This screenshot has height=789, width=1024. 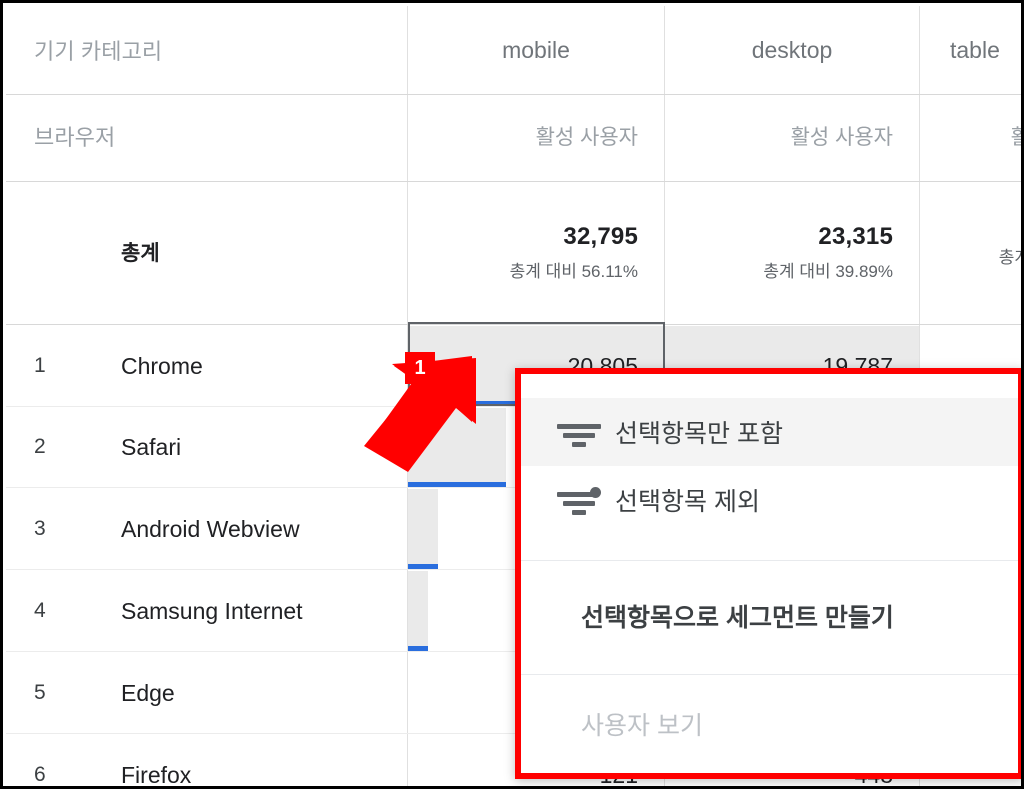 What do you see at coordinates (148, 692) in the screenshot?
I see `row-name: Edge` at bounding box center [148, 692].